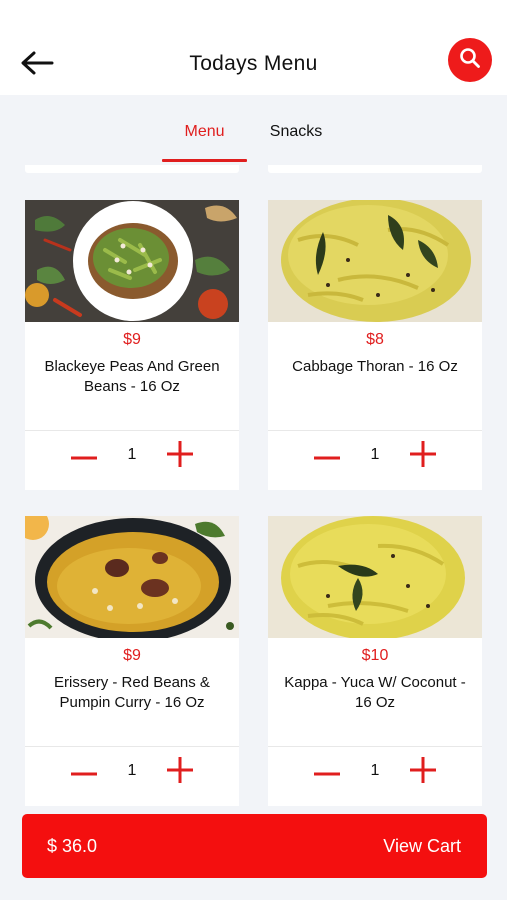  What do you see at coordinates (296, 132) in the screenshot?
I see `tab-snacks: Snacks` at bounding box center [296, 132].